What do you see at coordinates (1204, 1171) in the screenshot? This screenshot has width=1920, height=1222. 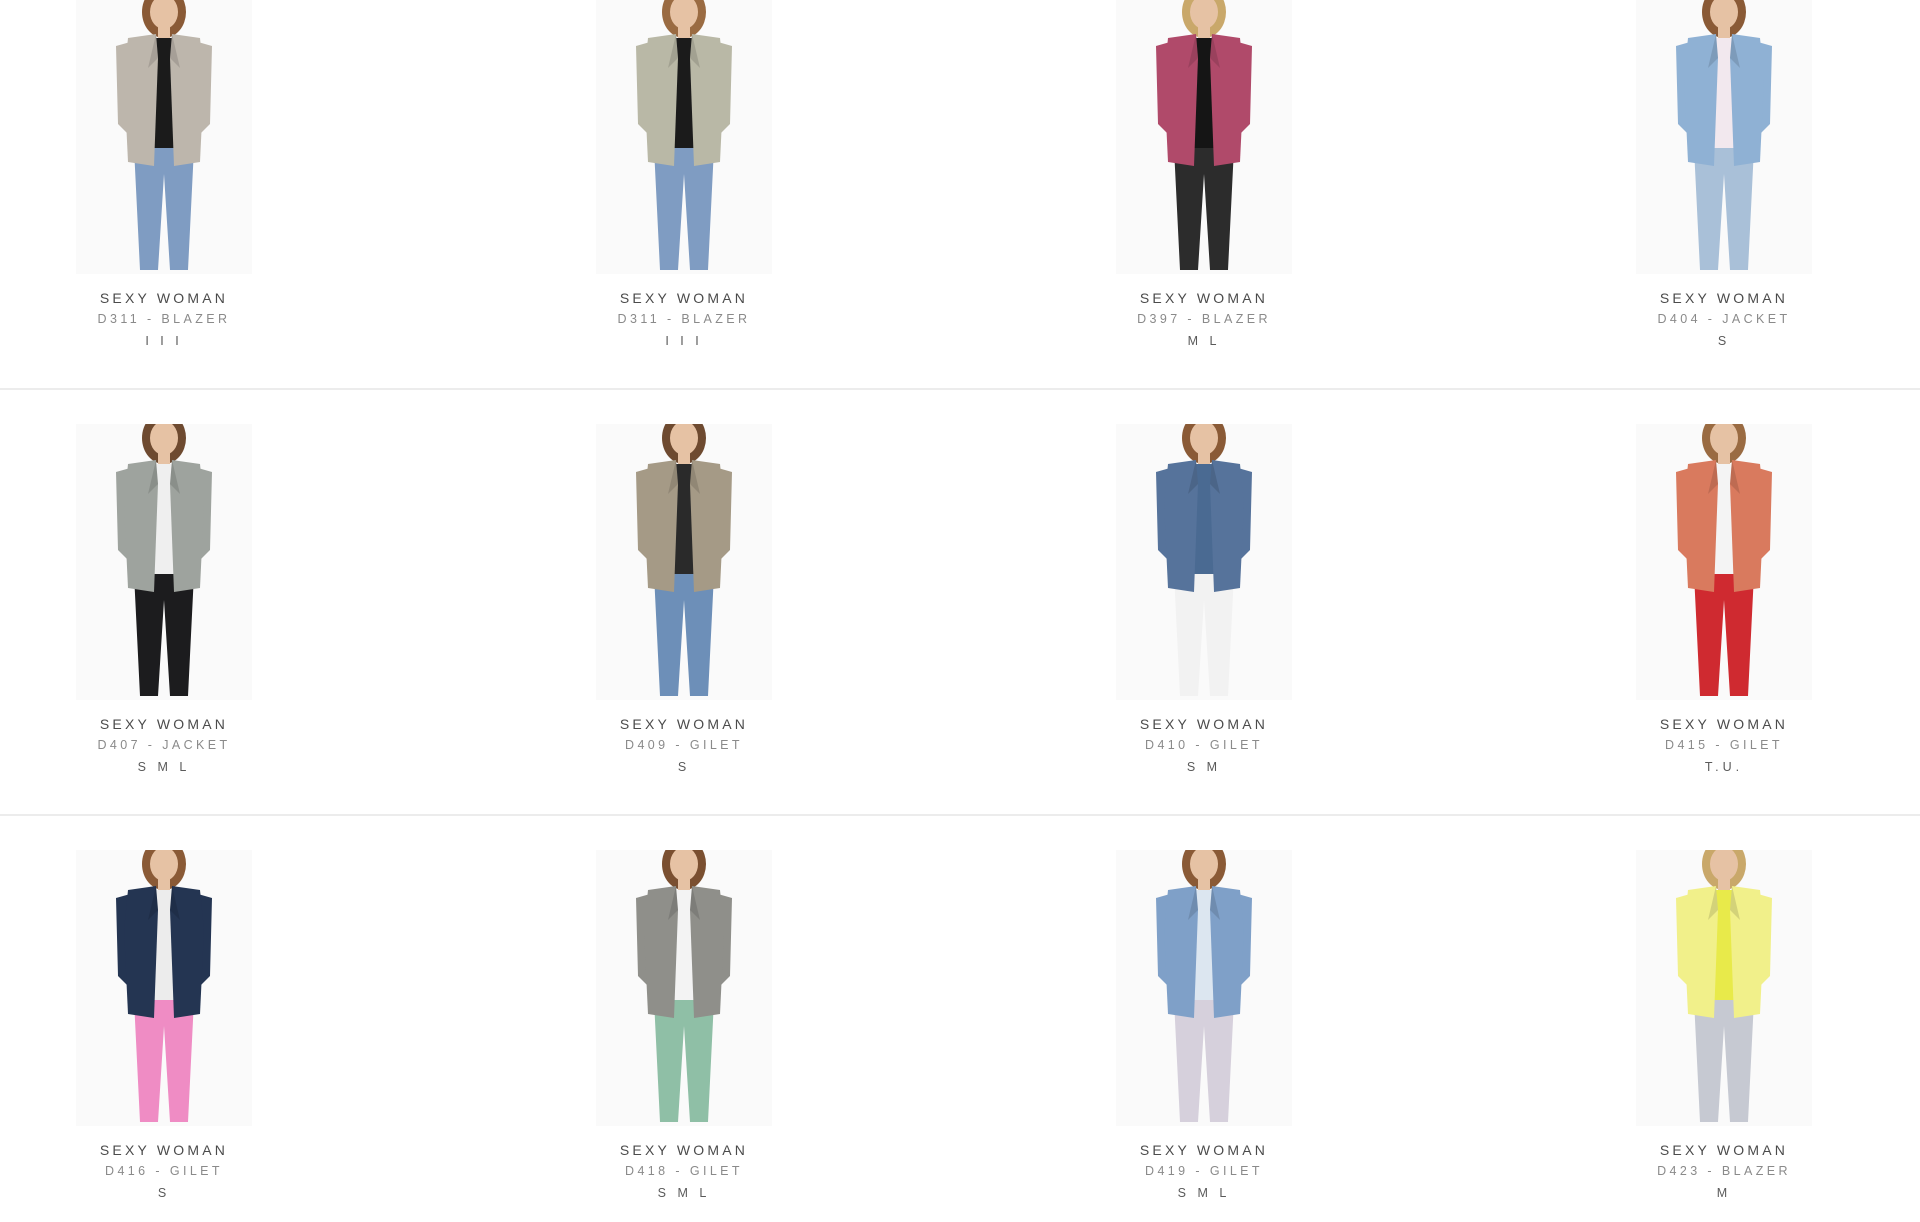 I see `product-model: D419 - GILET` at bounding box center [1204, 1171].